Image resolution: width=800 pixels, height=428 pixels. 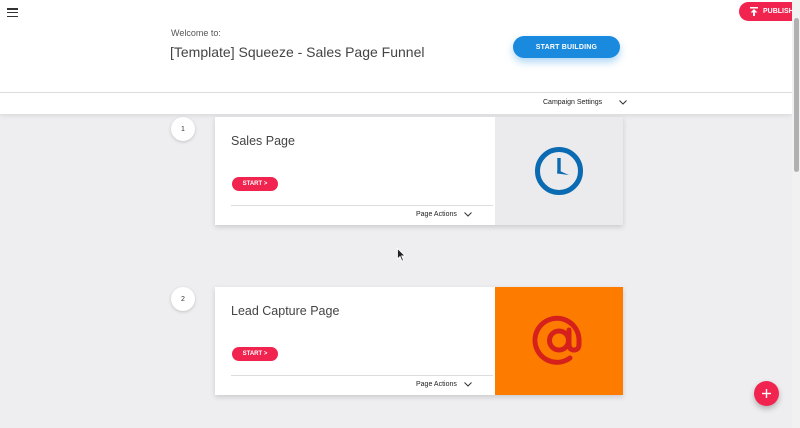 I want to click on publish-button: PUBLISH, so click(x=769, y=11).